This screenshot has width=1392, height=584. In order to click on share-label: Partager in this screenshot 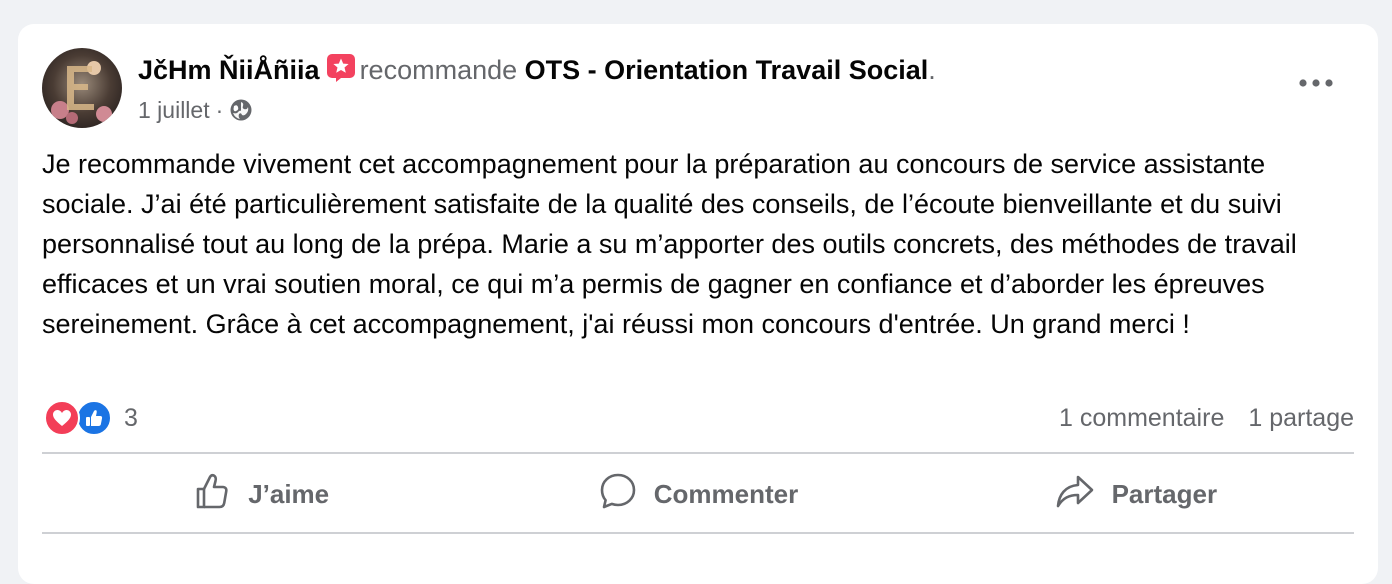, I will do `click(1164, 493)`.